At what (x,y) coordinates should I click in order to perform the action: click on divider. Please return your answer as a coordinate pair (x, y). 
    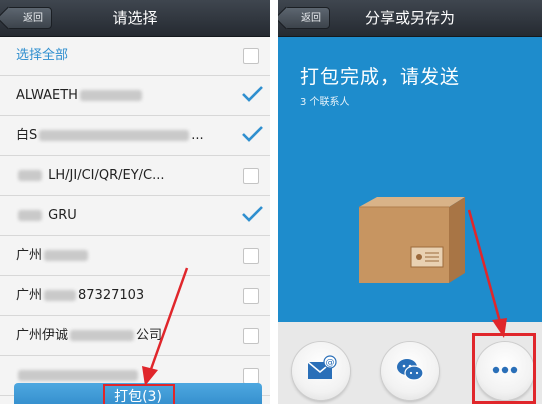
    Looking at the image, I should click on (274, 202).